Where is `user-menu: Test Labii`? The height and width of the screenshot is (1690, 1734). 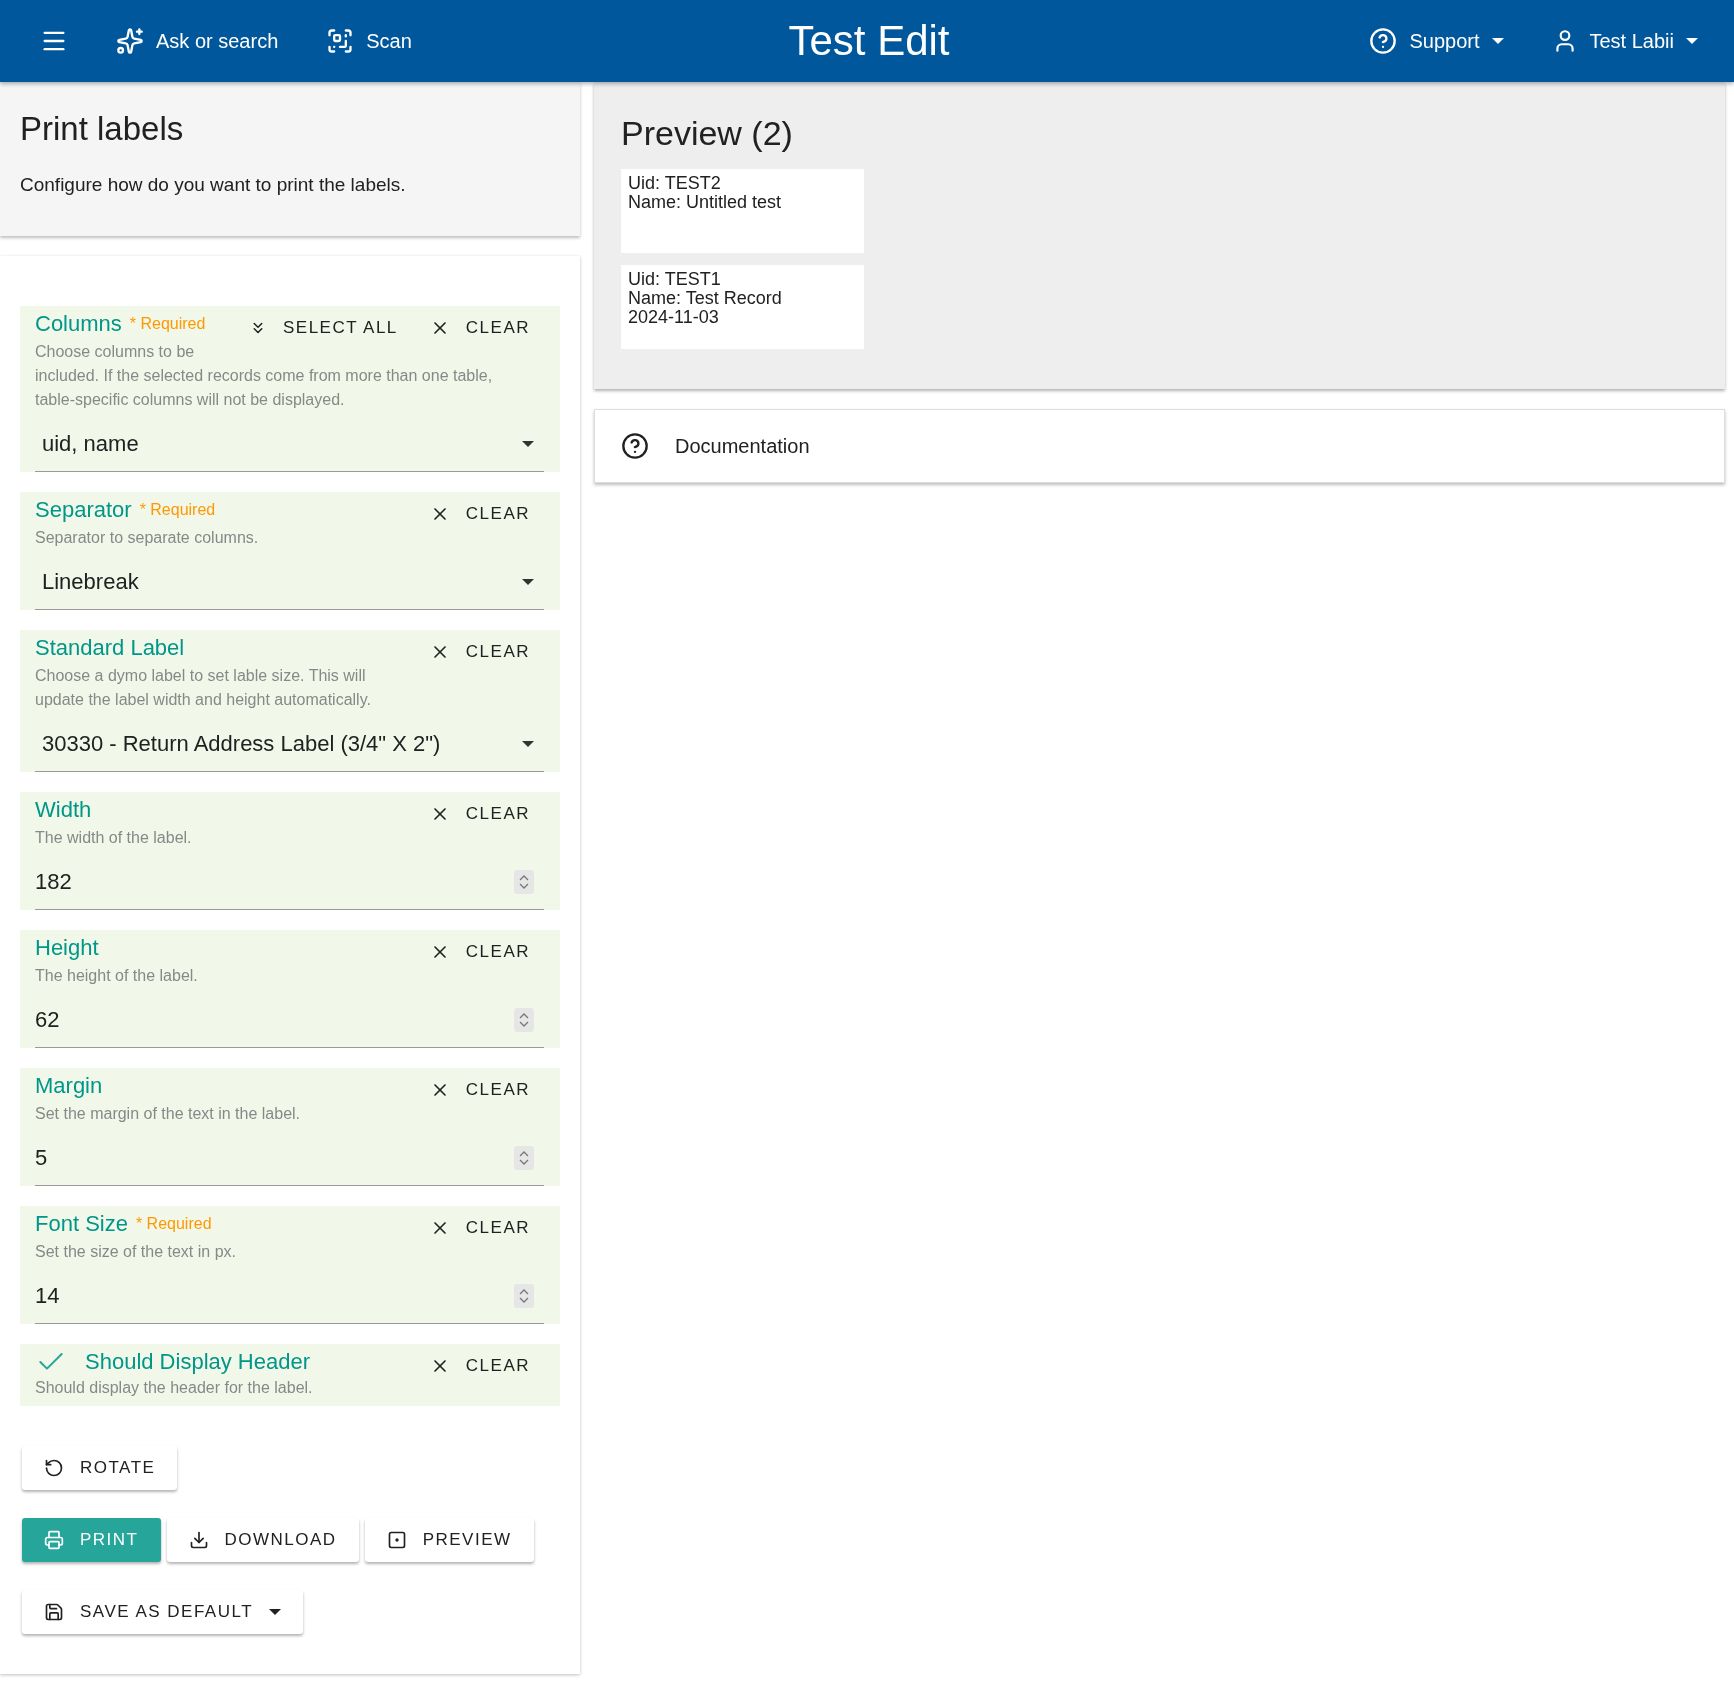 user-menu: Test Labii is located at coordinates (1624, 41).